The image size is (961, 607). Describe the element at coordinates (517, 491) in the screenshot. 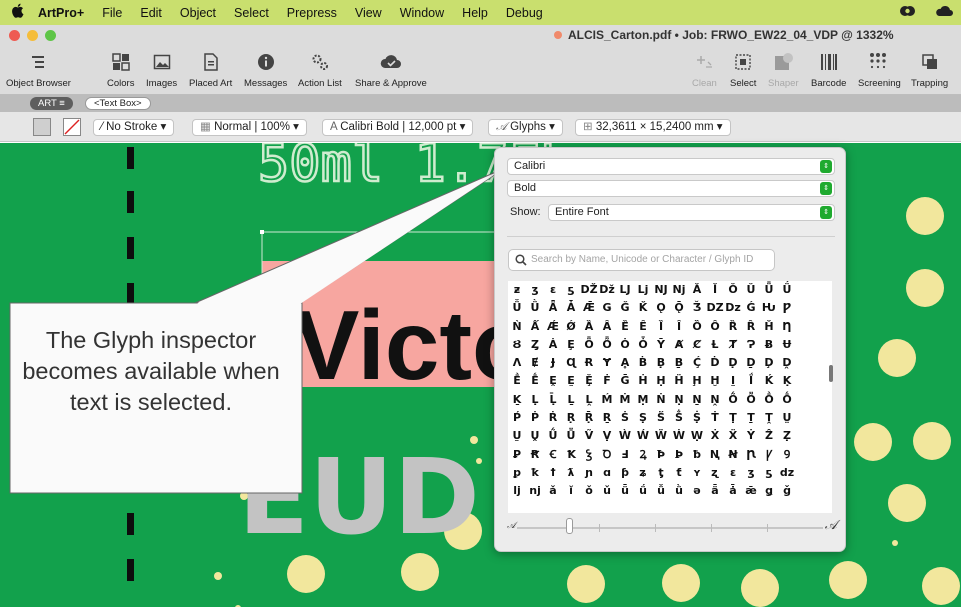

I see `glyph-cell: ǉ` at that location.